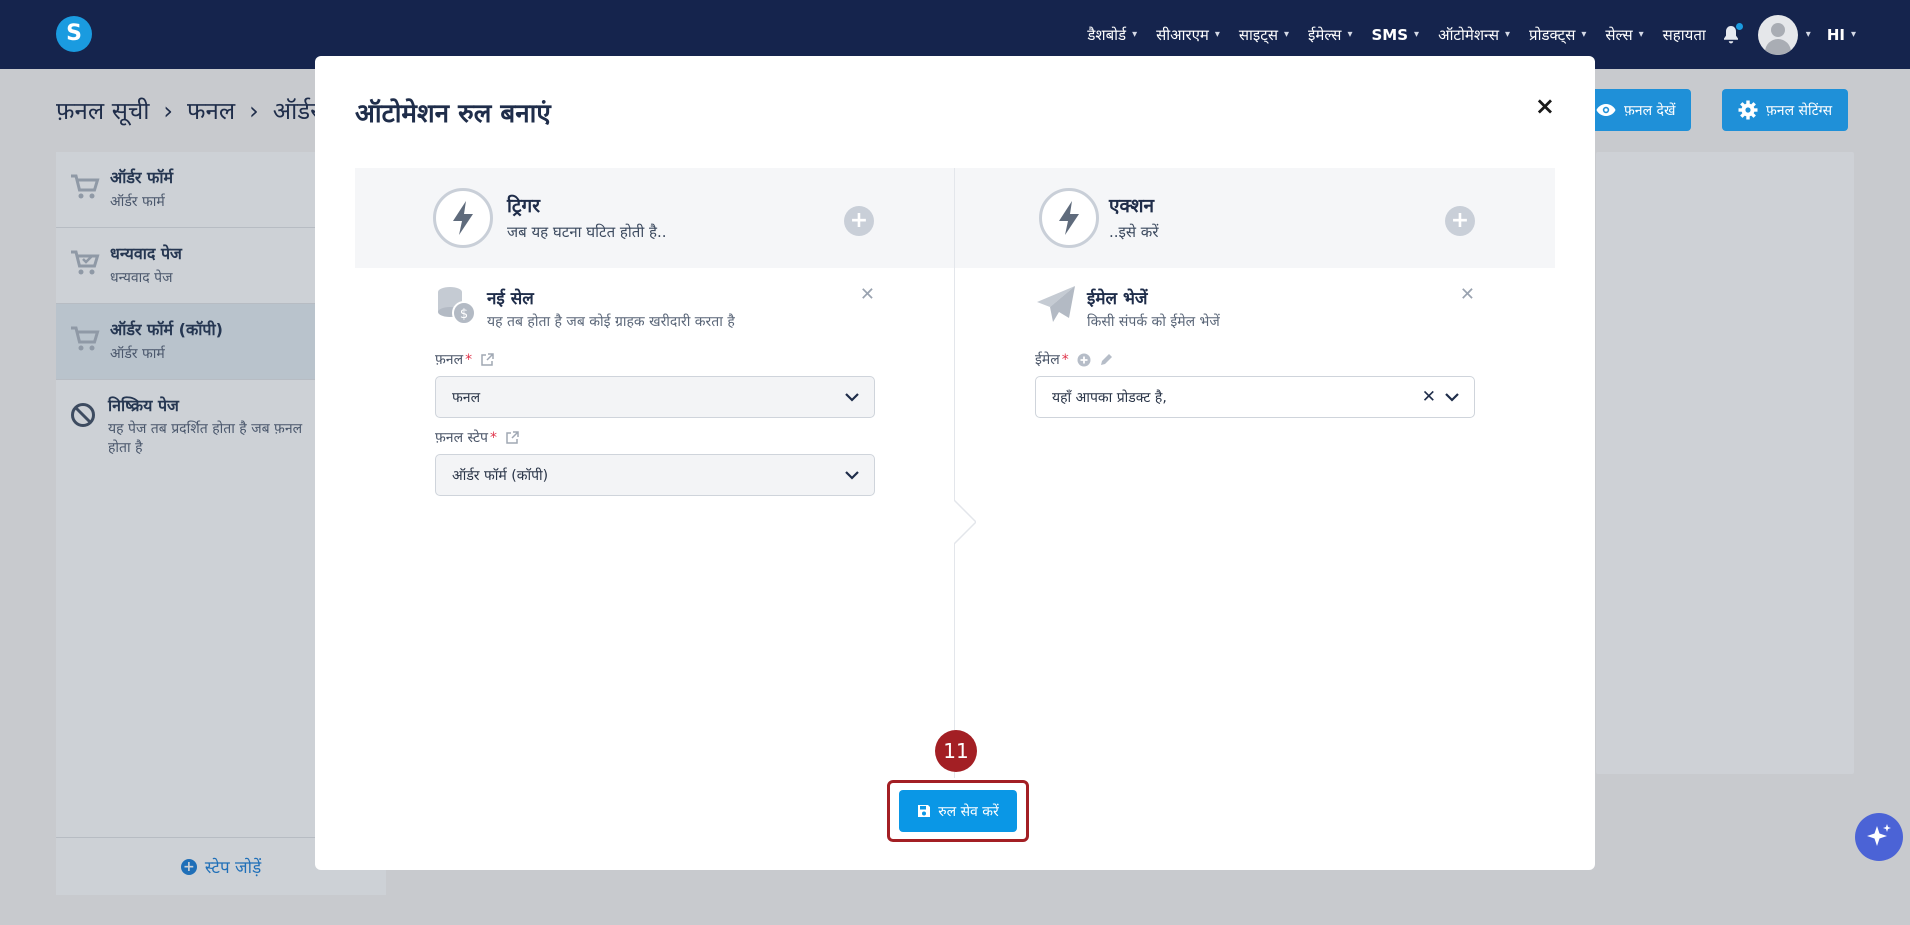 The image size is (1910, 925). Describe the element at coordinates (1467, 294) in the screenshot. I see `remove-action-icon: ✕` at that location.